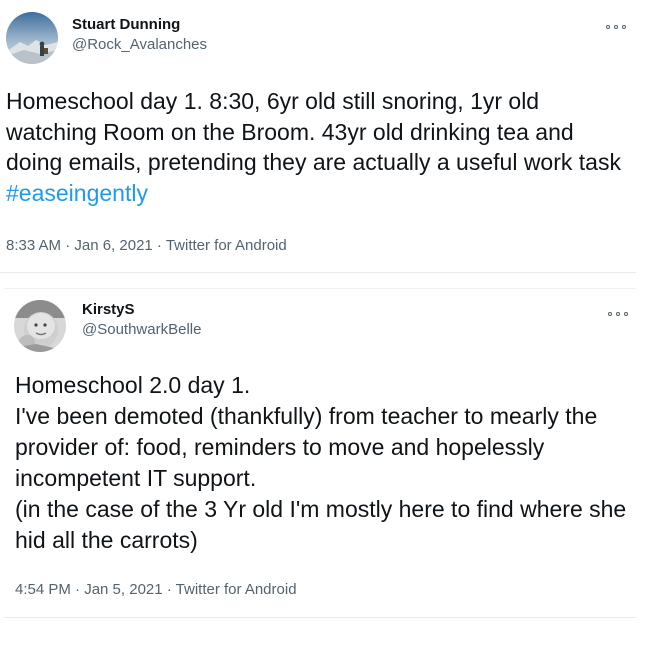 The image size is (648, 648). I want to click on user-names: KirstyS @SouthwarkBelle, so click(141, 320).